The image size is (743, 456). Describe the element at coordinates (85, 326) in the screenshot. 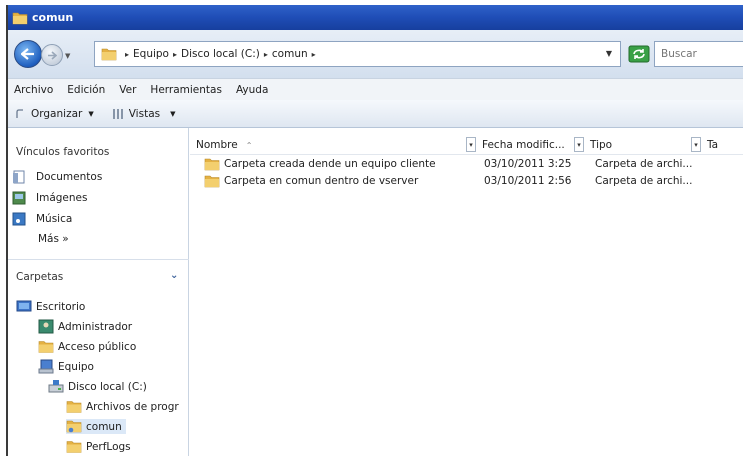

I see `tree-administrador: Administrador` at that location.